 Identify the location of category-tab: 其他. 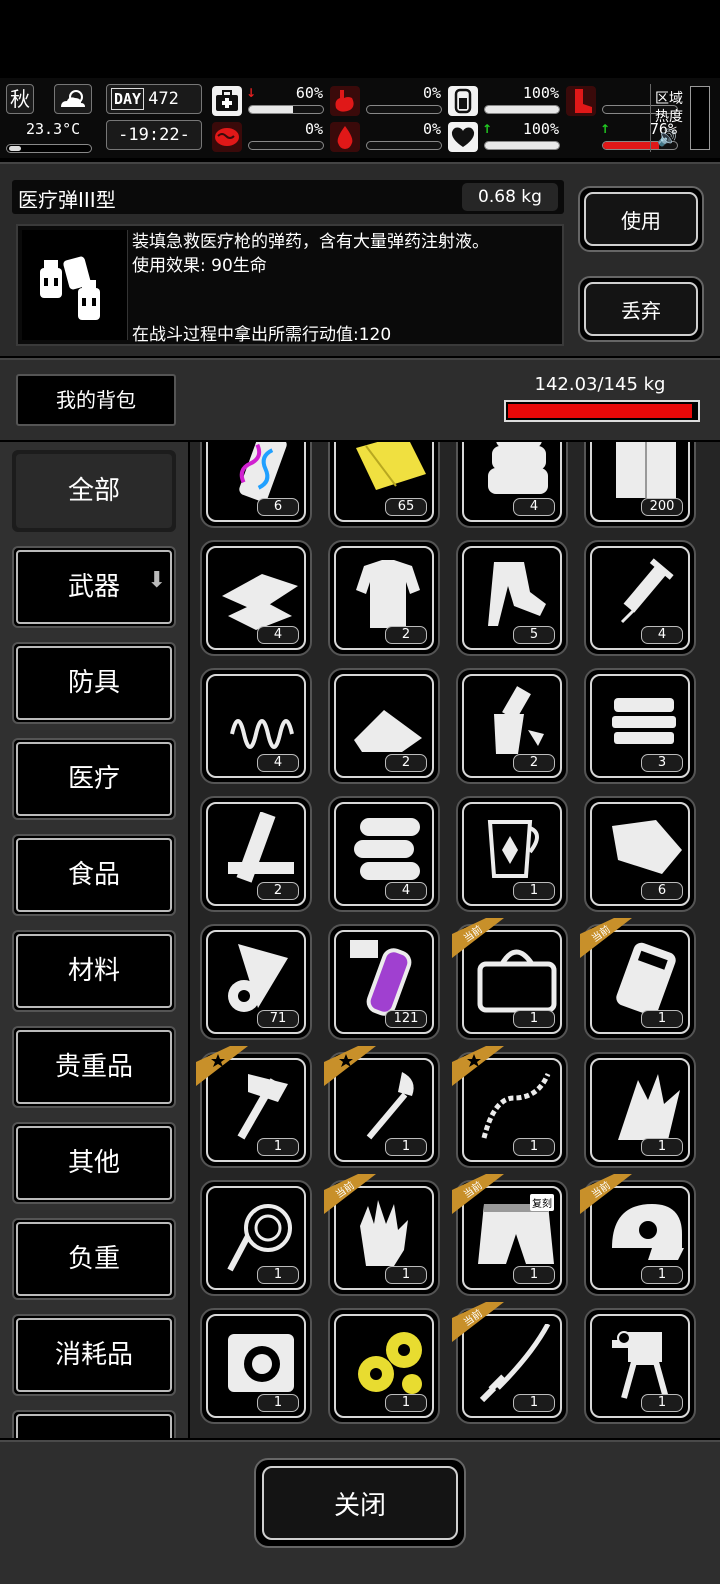
(94, 1163).